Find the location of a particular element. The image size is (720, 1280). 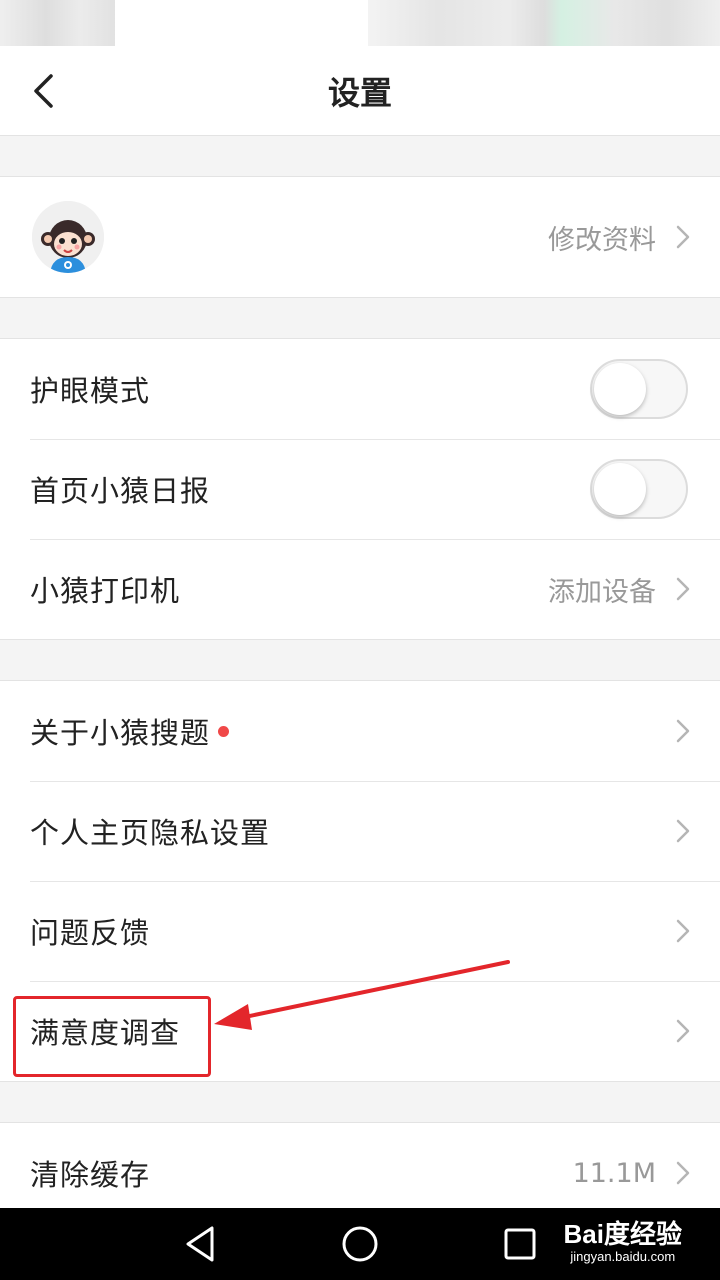

privacy-settings-row: 个人主页隐私设置 is located at coordinates (360, 831).